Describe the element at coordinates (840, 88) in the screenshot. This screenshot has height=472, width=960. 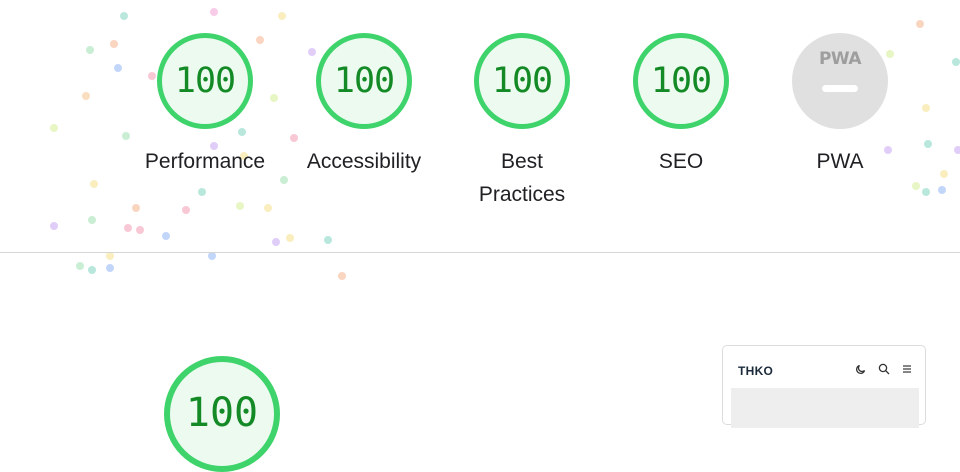
I see `pwa-not-applicable-bar` at that location.